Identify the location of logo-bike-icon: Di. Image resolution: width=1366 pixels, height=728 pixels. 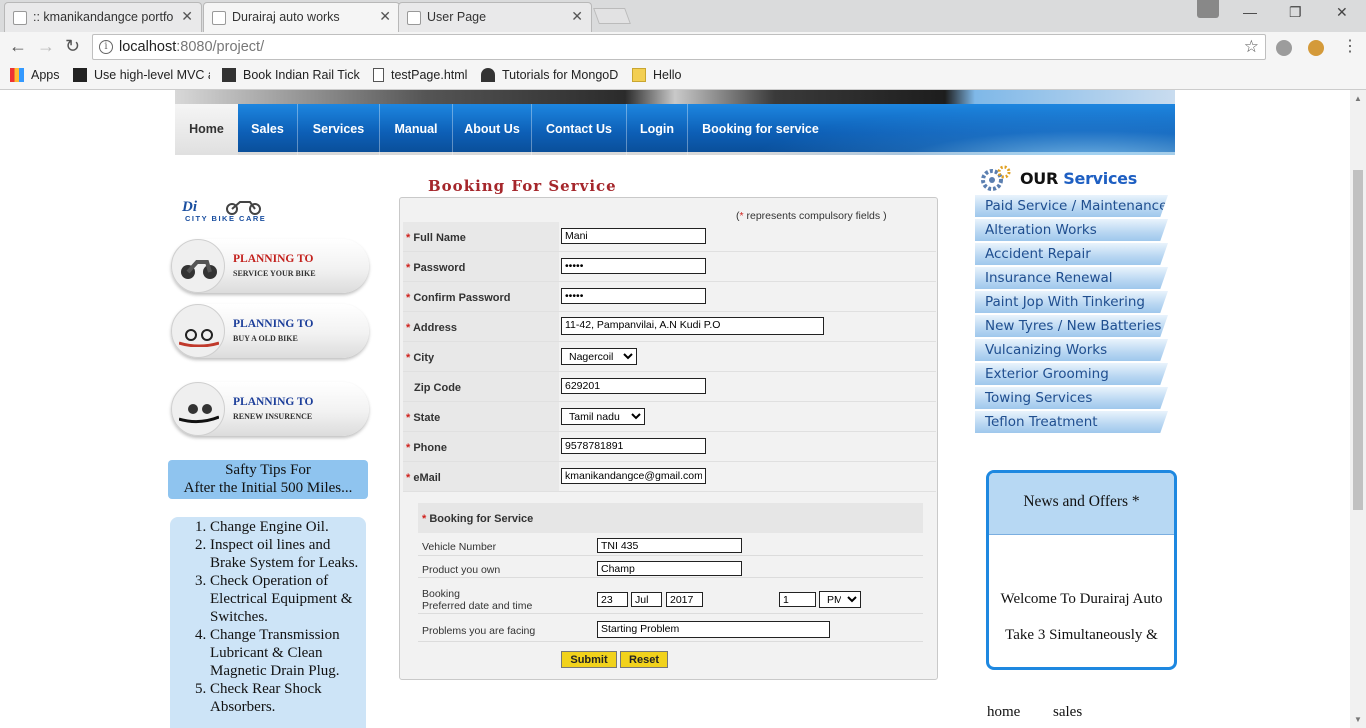
(221, 207).